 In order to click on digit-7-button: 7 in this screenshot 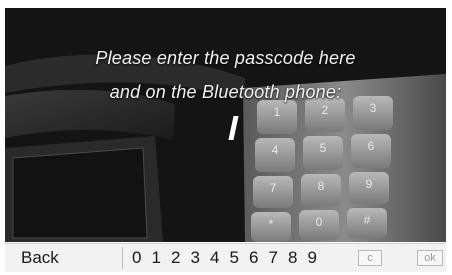, I will do `click(274, 258)`.